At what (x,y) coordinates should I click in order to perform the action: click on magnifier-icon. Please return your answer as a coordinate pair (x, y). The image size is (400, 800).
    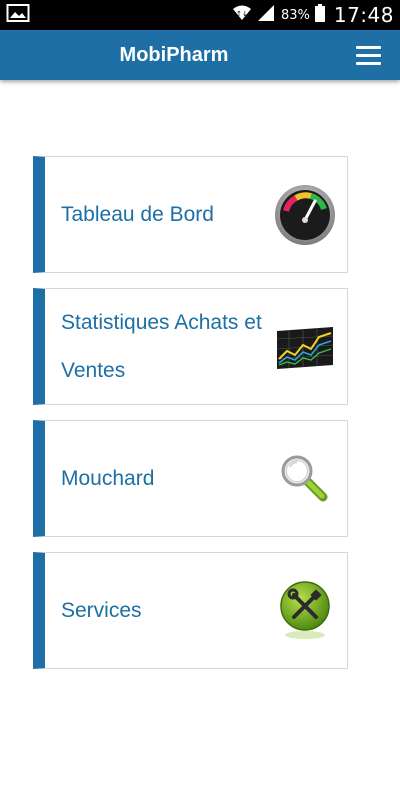
    Looking at the image, I should click on (305, 479).